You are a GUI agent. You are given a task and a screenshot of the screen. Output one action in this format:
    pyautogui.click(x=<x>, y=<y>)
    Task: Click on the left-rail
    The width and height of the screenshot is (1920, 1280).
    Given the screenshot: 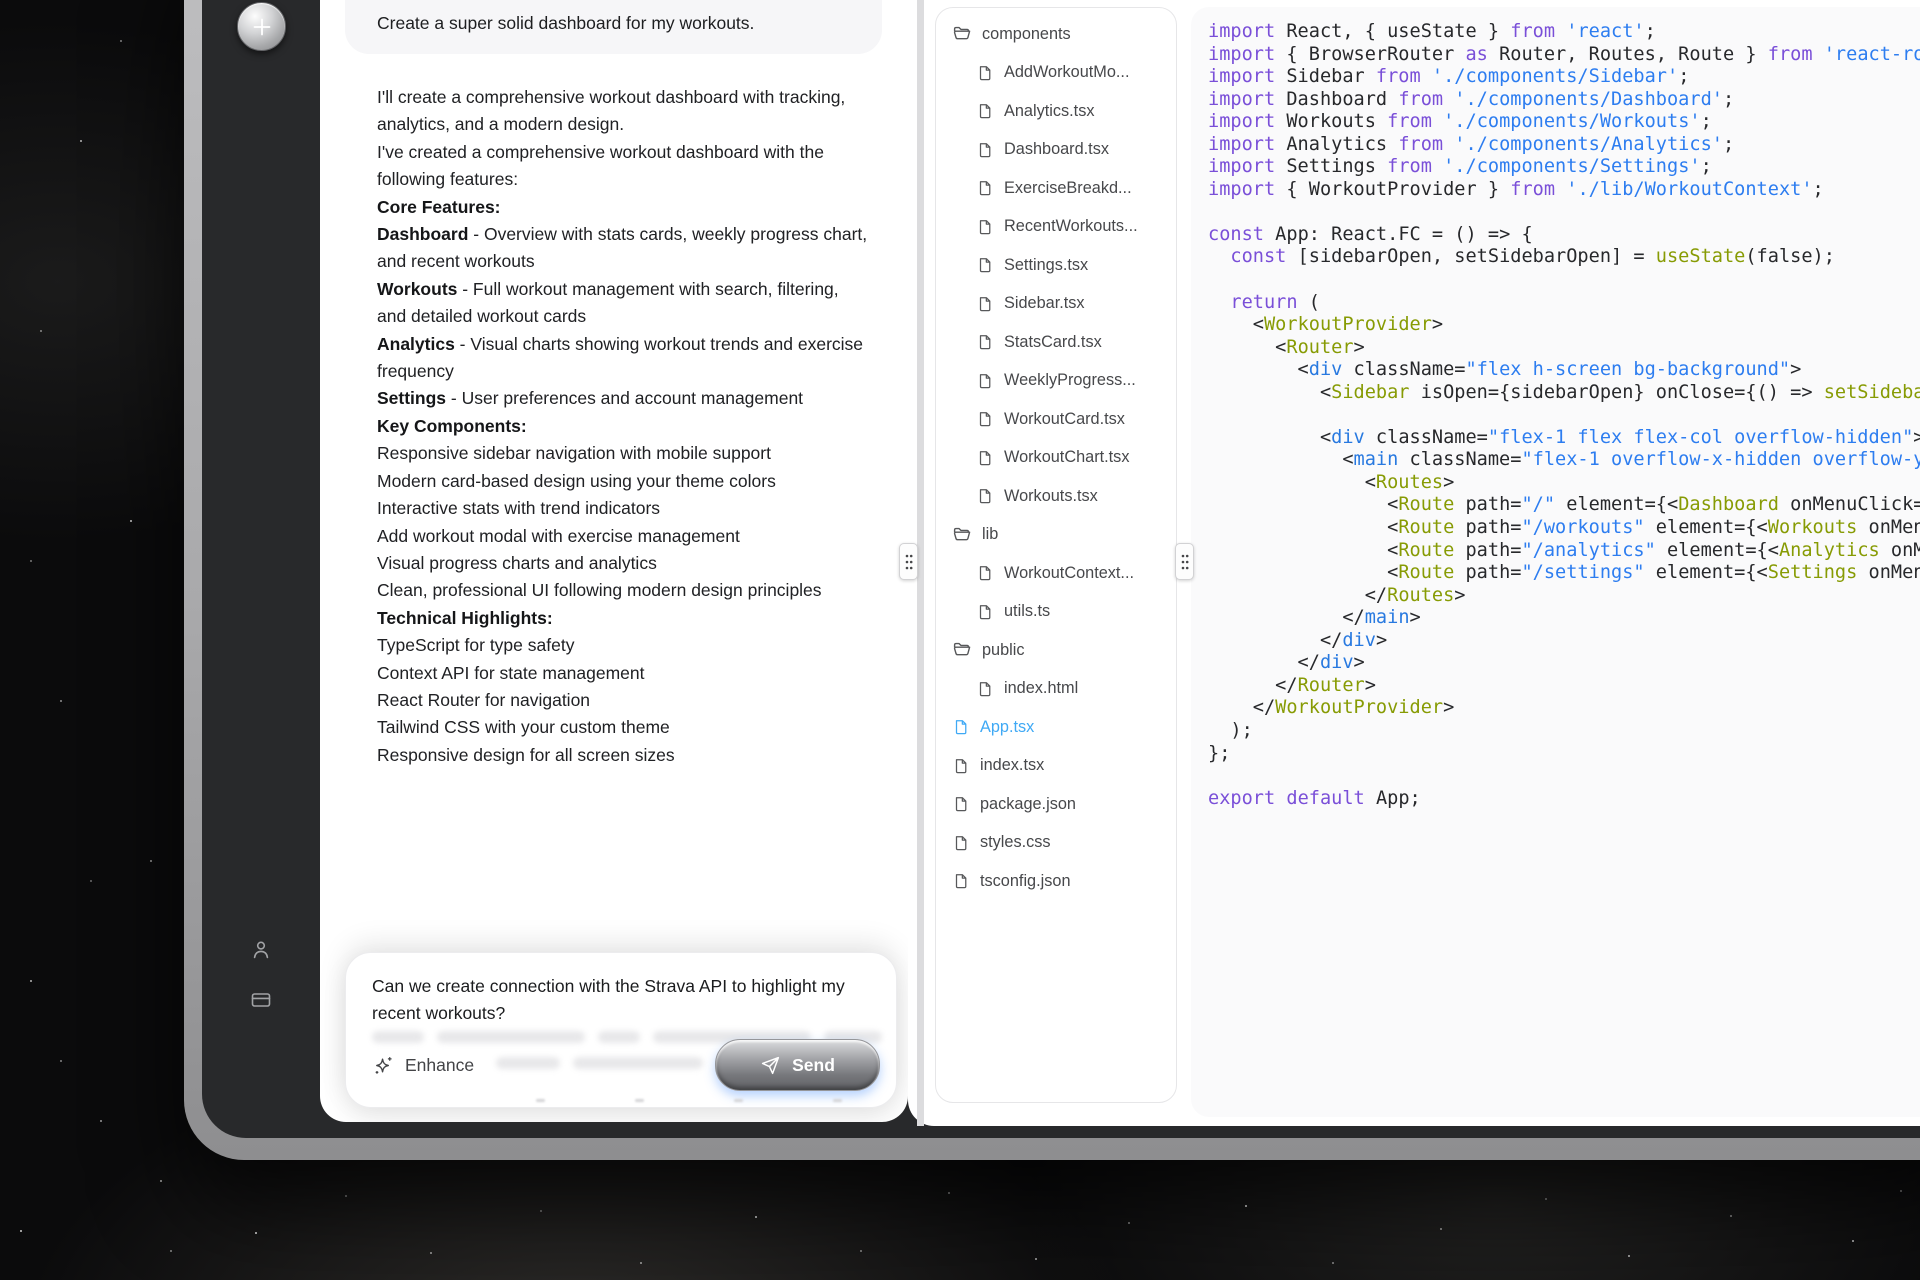 What is the action you would take?
    pyautogui.click(x=261, y=569)
    